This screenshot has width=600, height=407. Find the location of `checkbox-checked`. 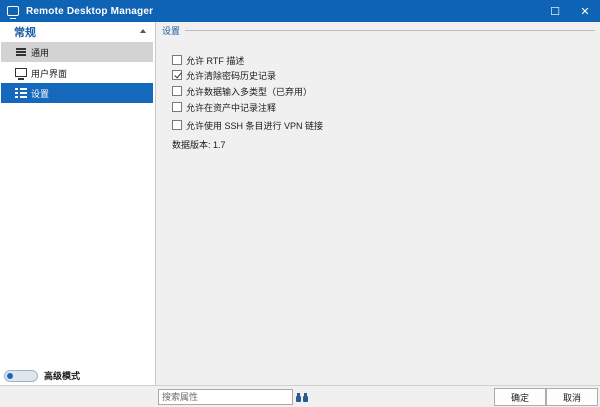

checkbox-checked is located at coordinates (177, 75).